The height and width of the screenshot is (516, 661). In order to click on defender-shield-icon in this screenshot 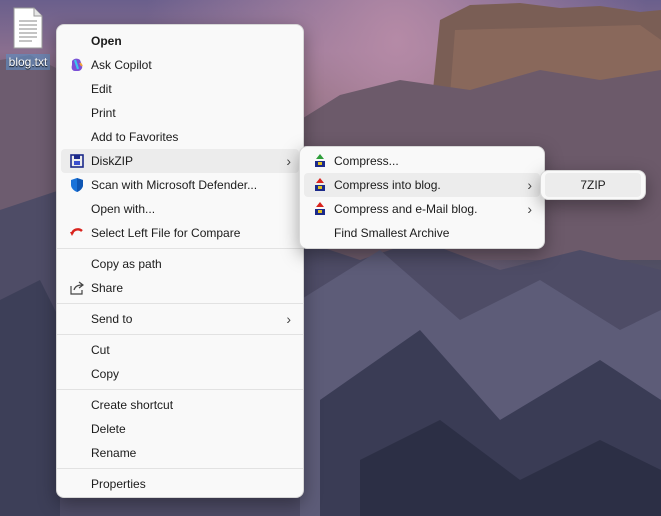, I will do `click(77, 185)`.